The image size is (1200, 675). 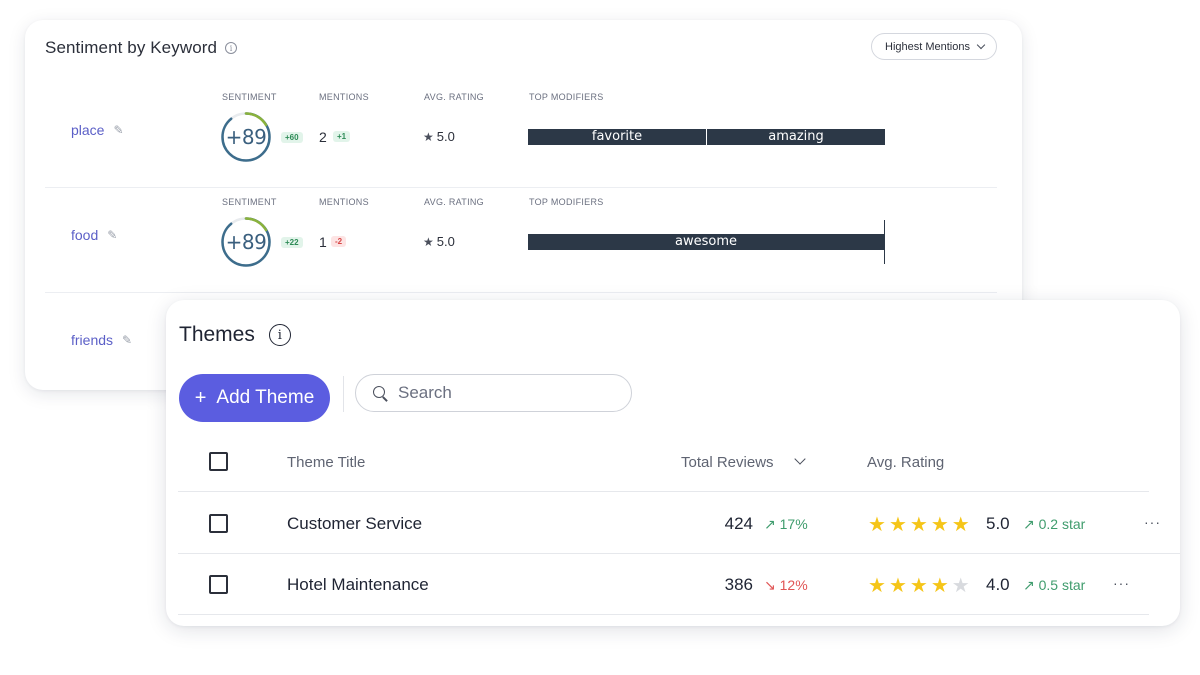 What do you see at coordinates (793, 585) in the screenshot?
I see `reviews-trend-value: 12%` at bounding box center [793, 585].